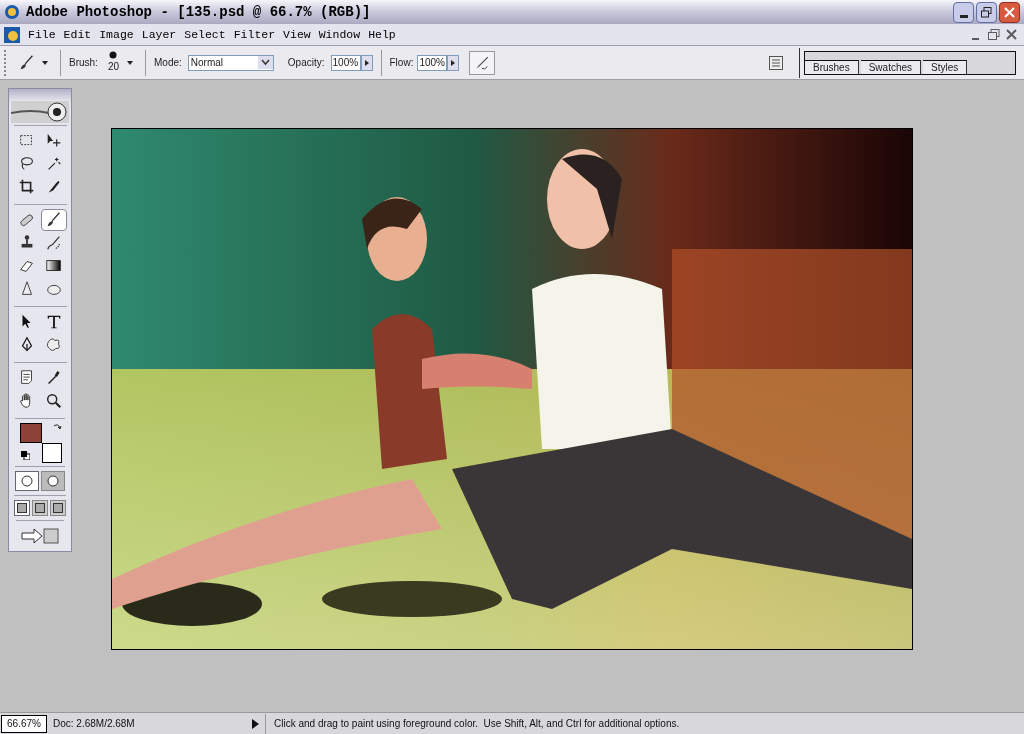  What do you see at coordinates (53, 220) in the screenshot?
I see `tool-button` at bounding box center [53, 220].